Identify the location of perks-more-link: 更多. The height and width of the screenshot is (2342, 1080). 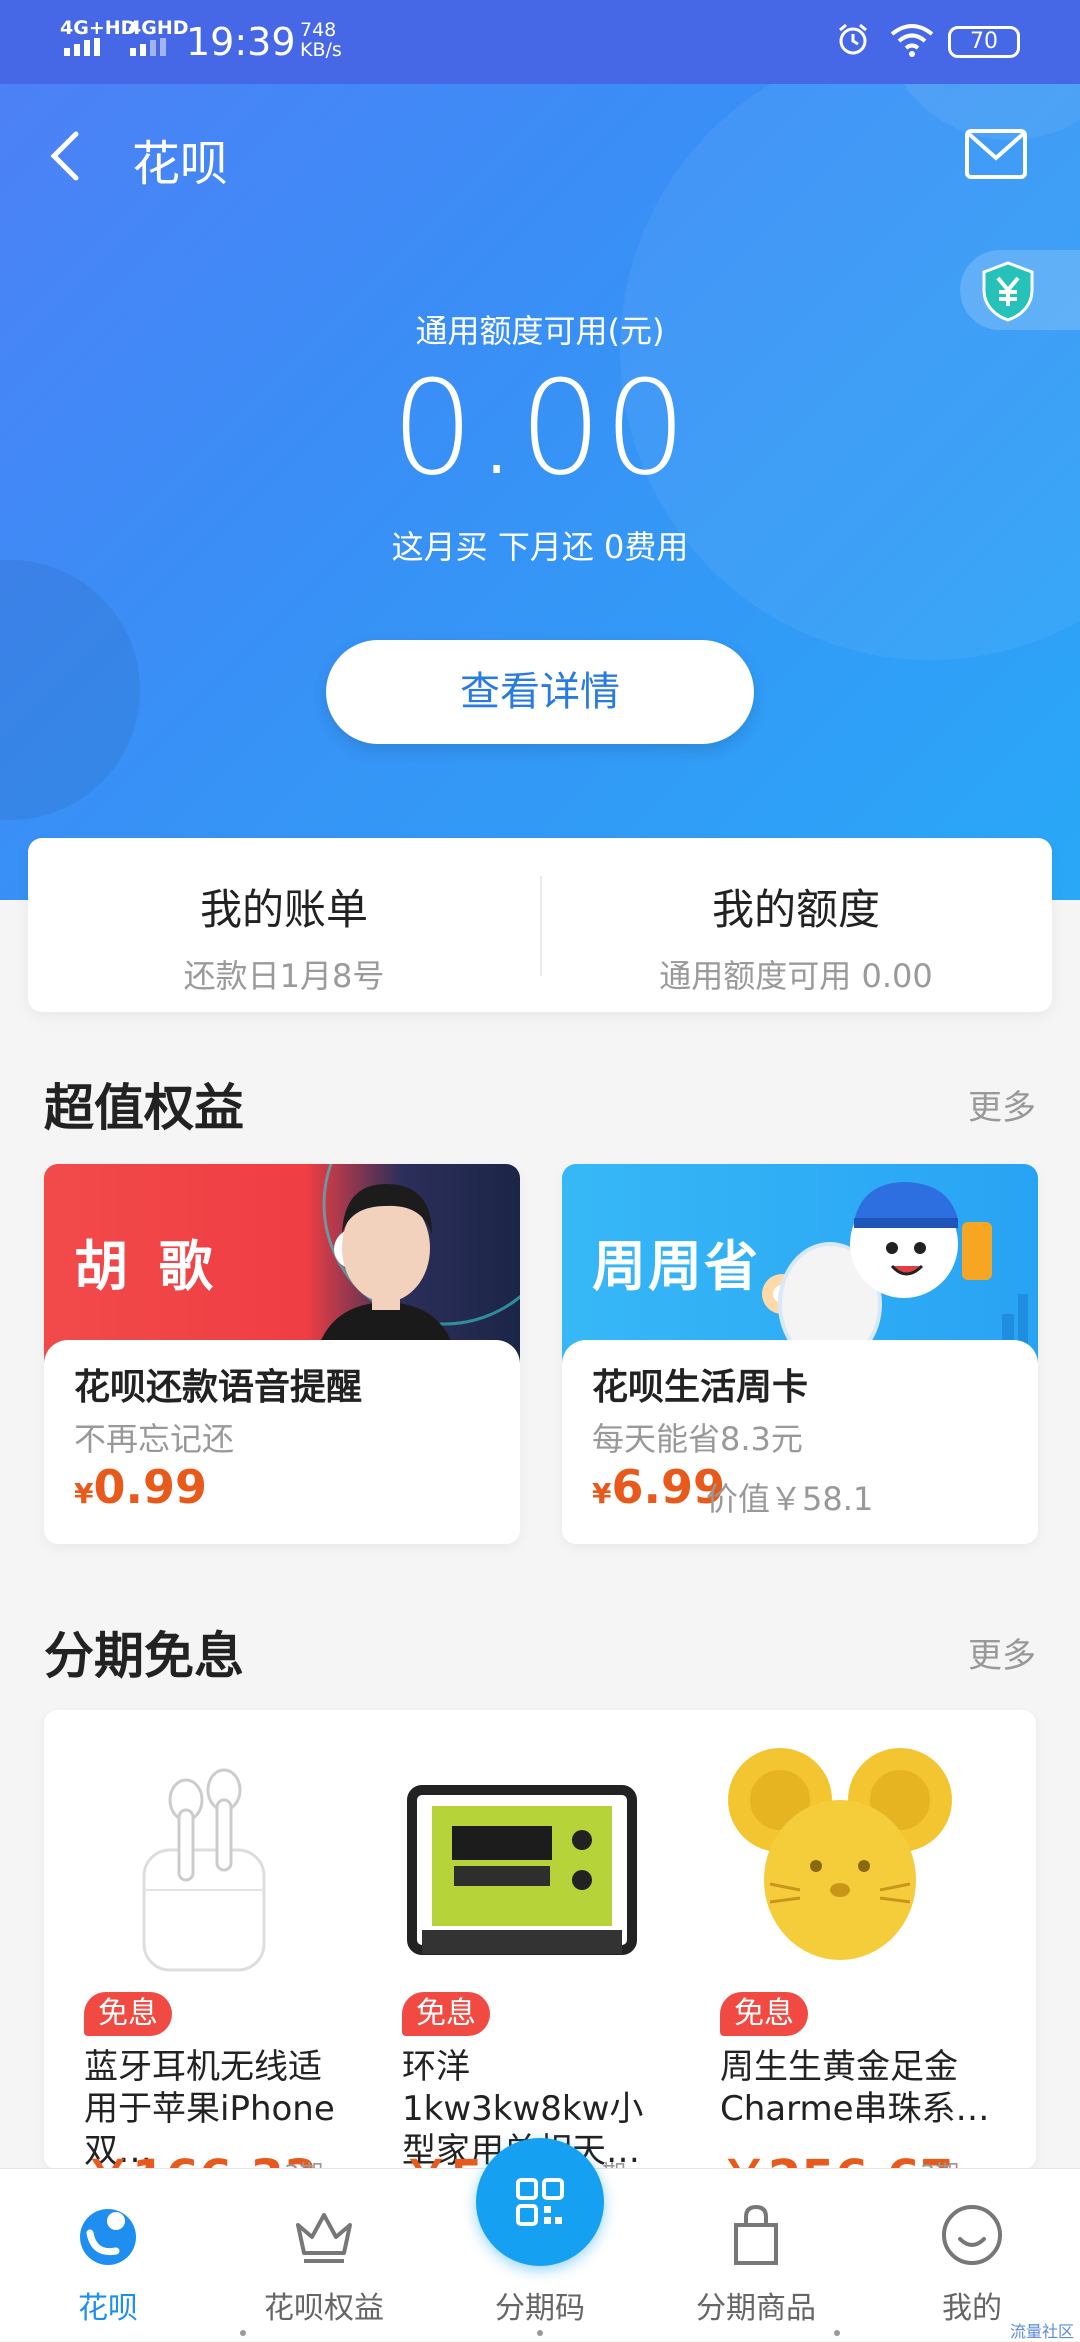
(1002, 1104).